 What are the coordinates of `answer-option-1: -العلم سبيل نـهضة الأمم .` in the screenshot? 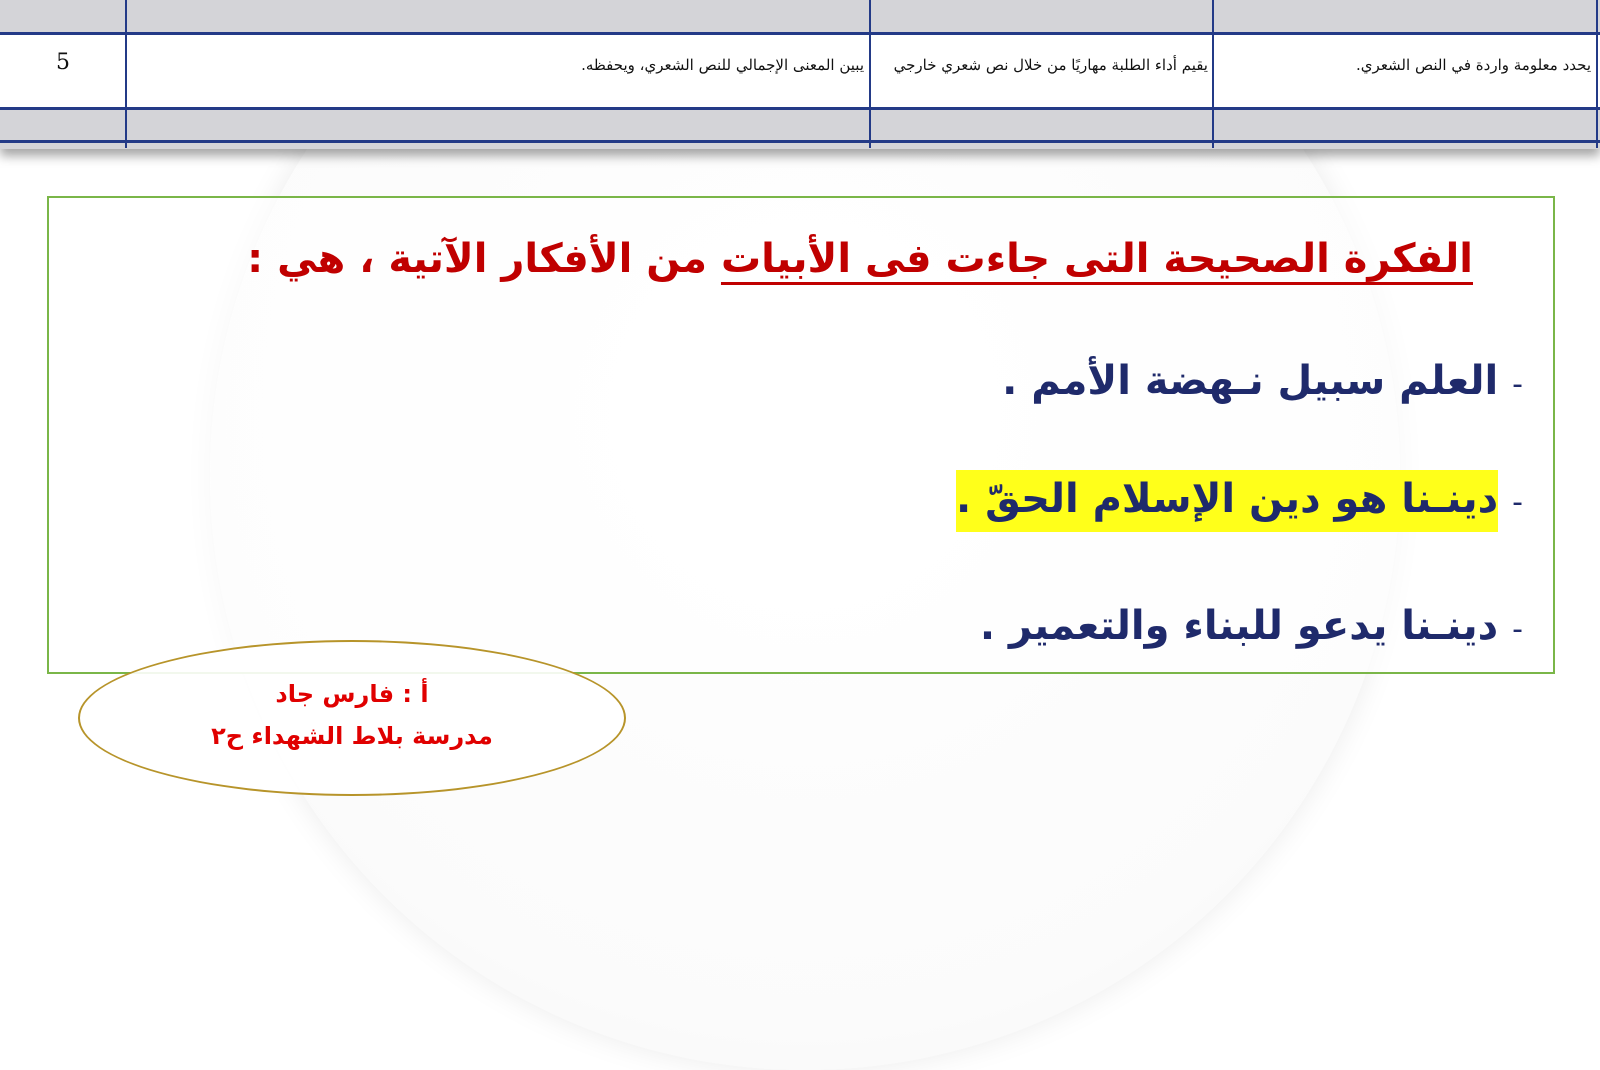 It's located at (1262, 381).